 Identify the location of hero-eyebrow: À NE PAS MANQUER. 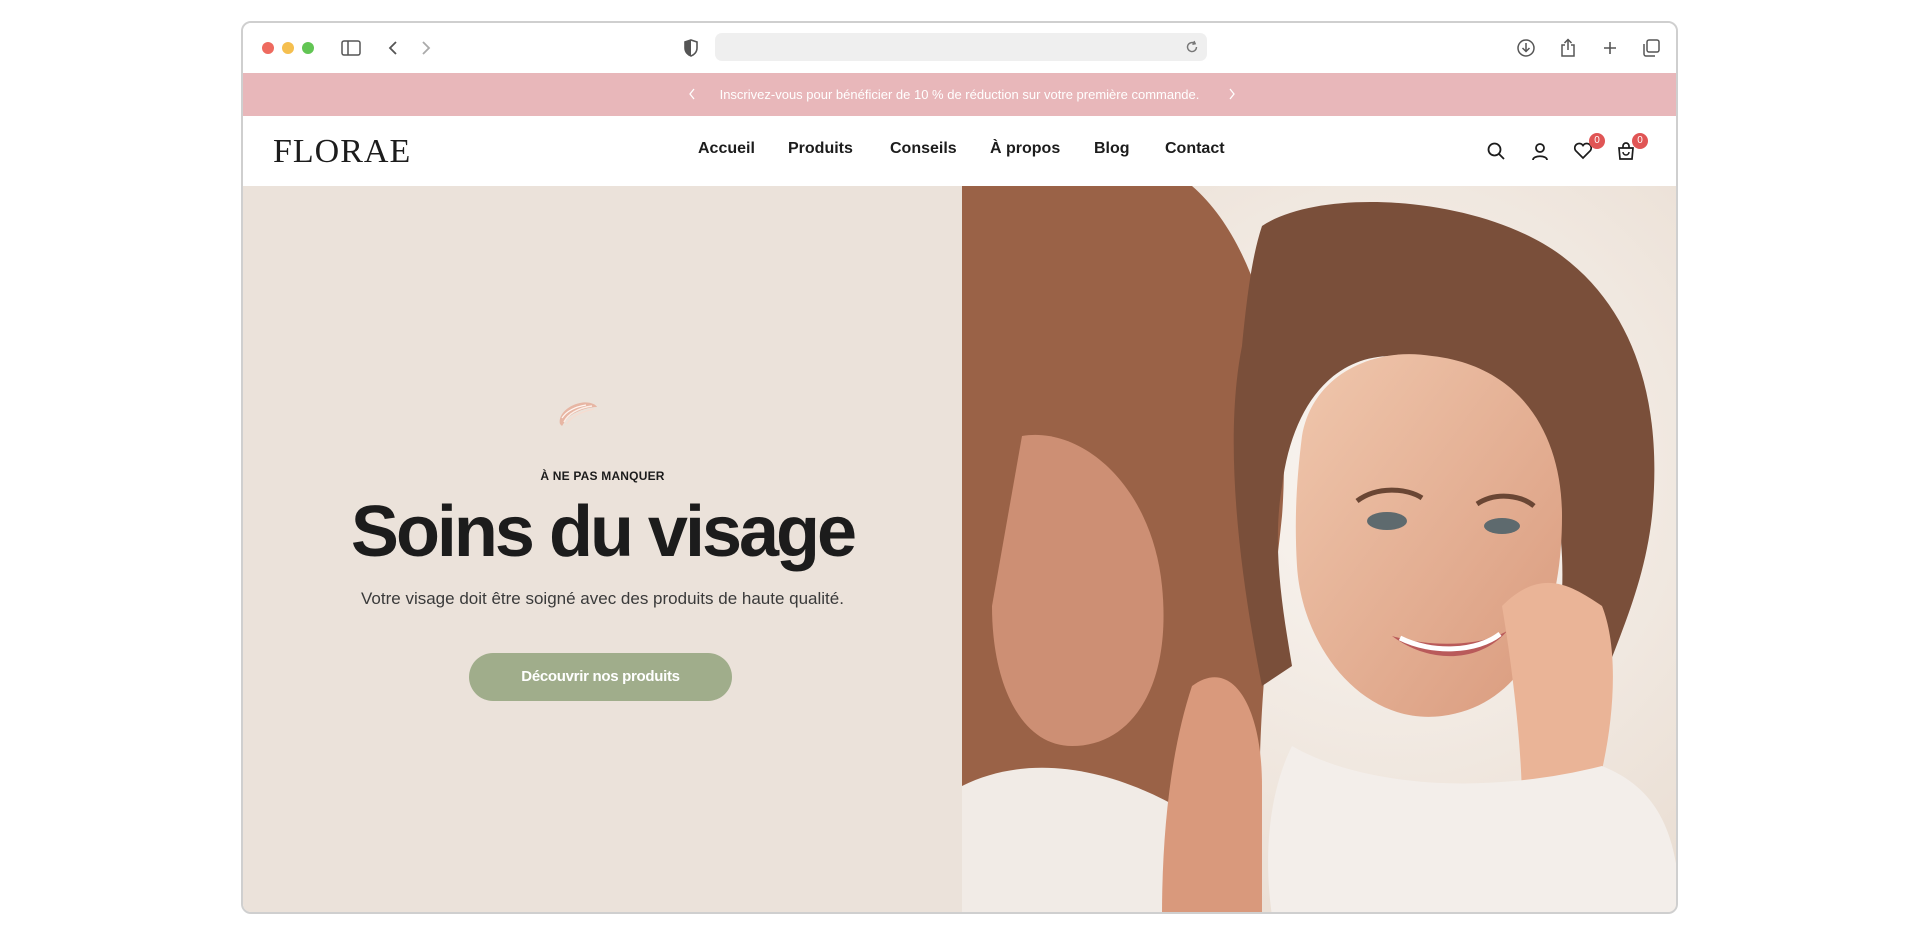
(602, 476).